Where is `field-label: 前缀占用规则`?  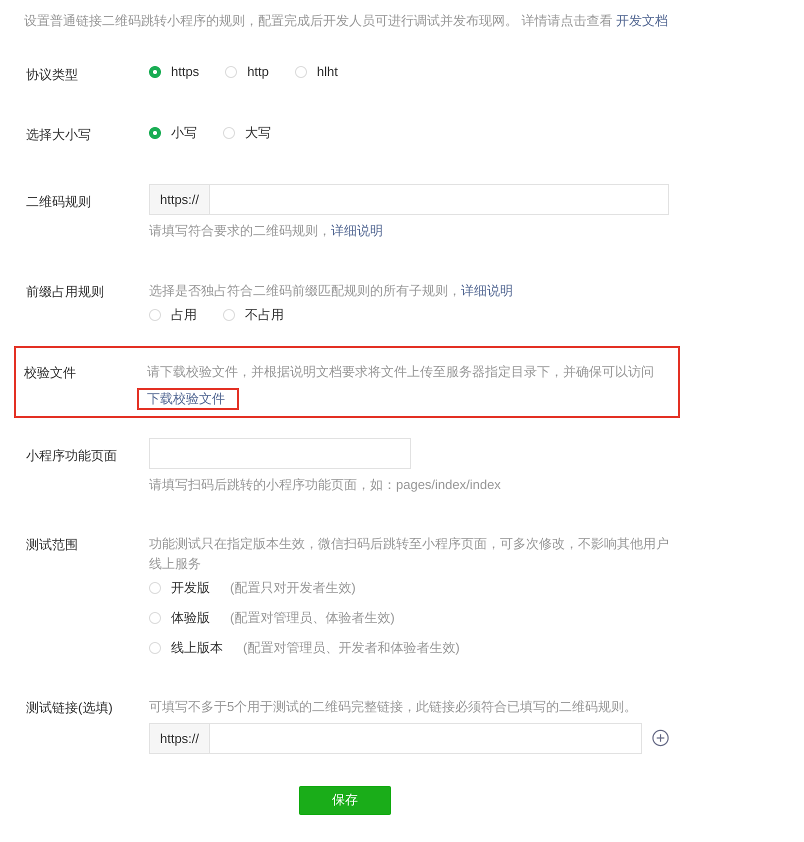
field-label: 前缀占用规则 is located at coordinates (65, 291).